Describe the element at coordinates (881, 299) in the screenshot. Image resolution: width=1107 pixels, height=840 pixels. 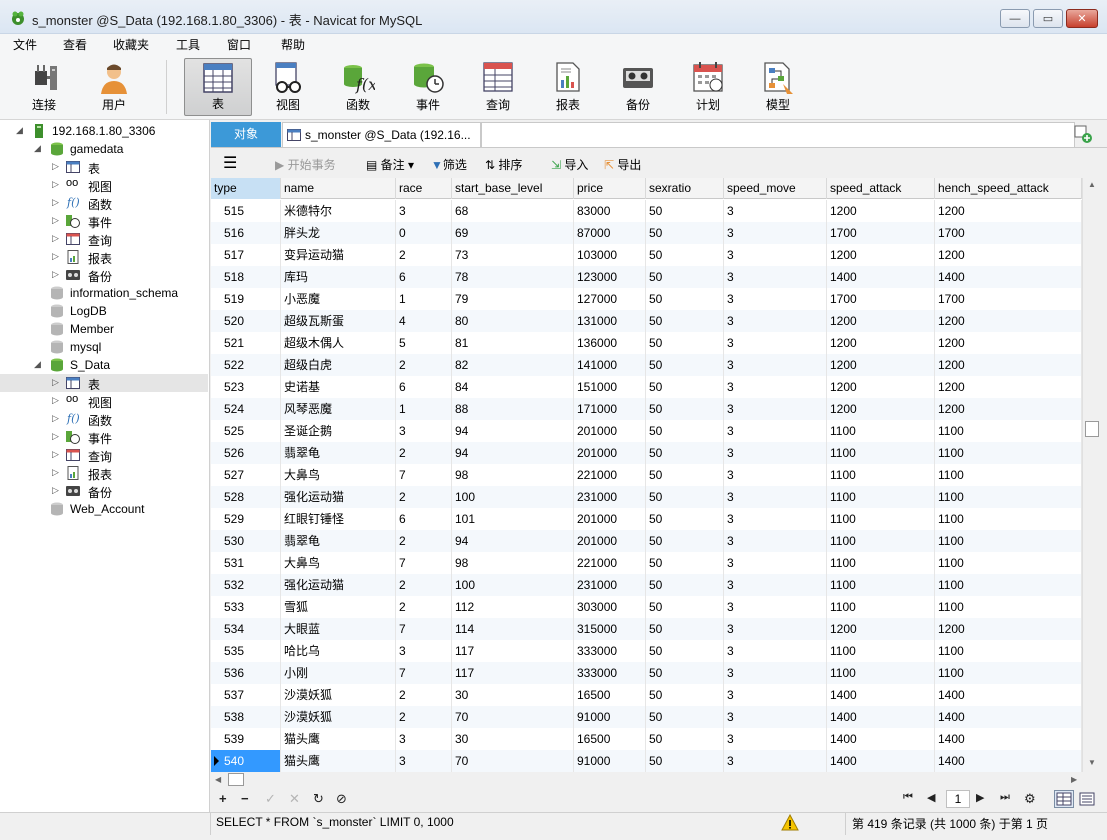
I see `col-speed-attack-cell: 1700` at that location.